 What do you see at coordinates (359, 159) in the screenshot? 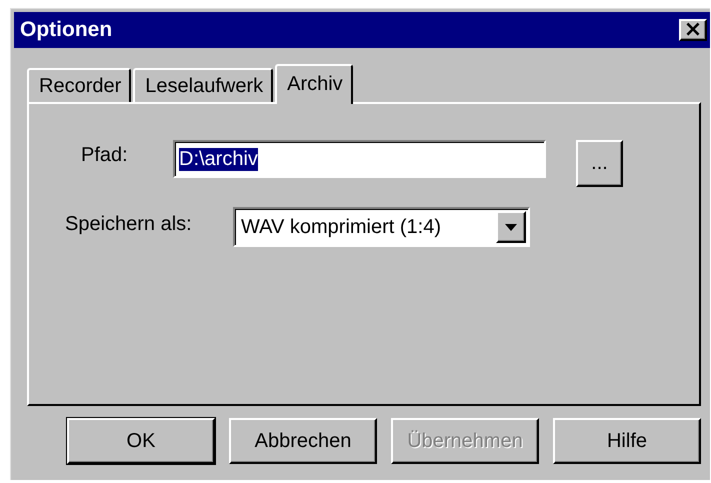
I see `path-field: D:\archiv` at bounding box center [359, 159].